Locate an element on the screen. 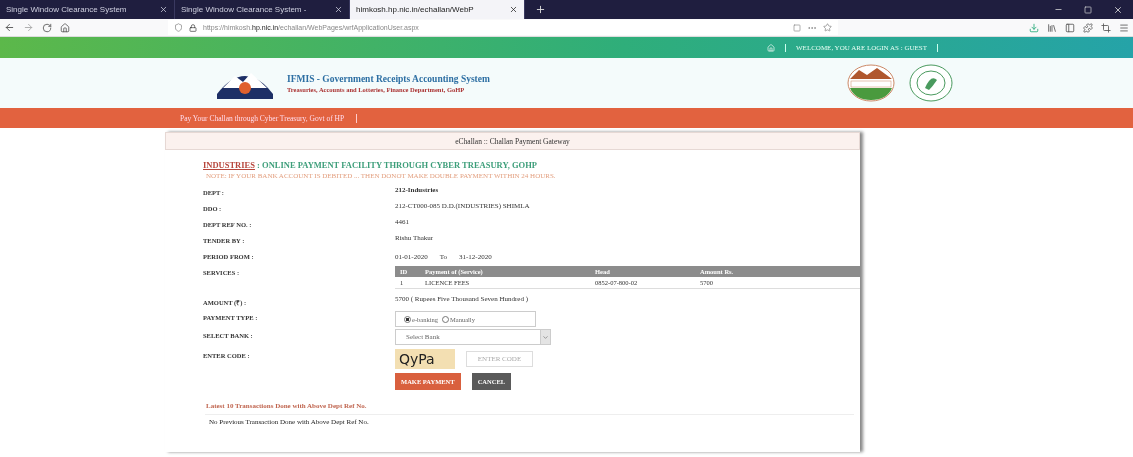 Image resolution: width=1133 pixels, height=457 pixels. download-icon is located at coordinates (1034, 27).